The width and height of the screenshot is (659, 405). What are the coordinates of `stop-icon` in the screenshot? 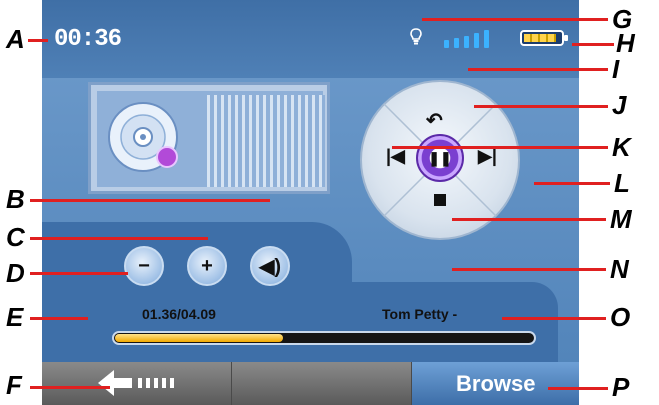 It's located at (440, 200).